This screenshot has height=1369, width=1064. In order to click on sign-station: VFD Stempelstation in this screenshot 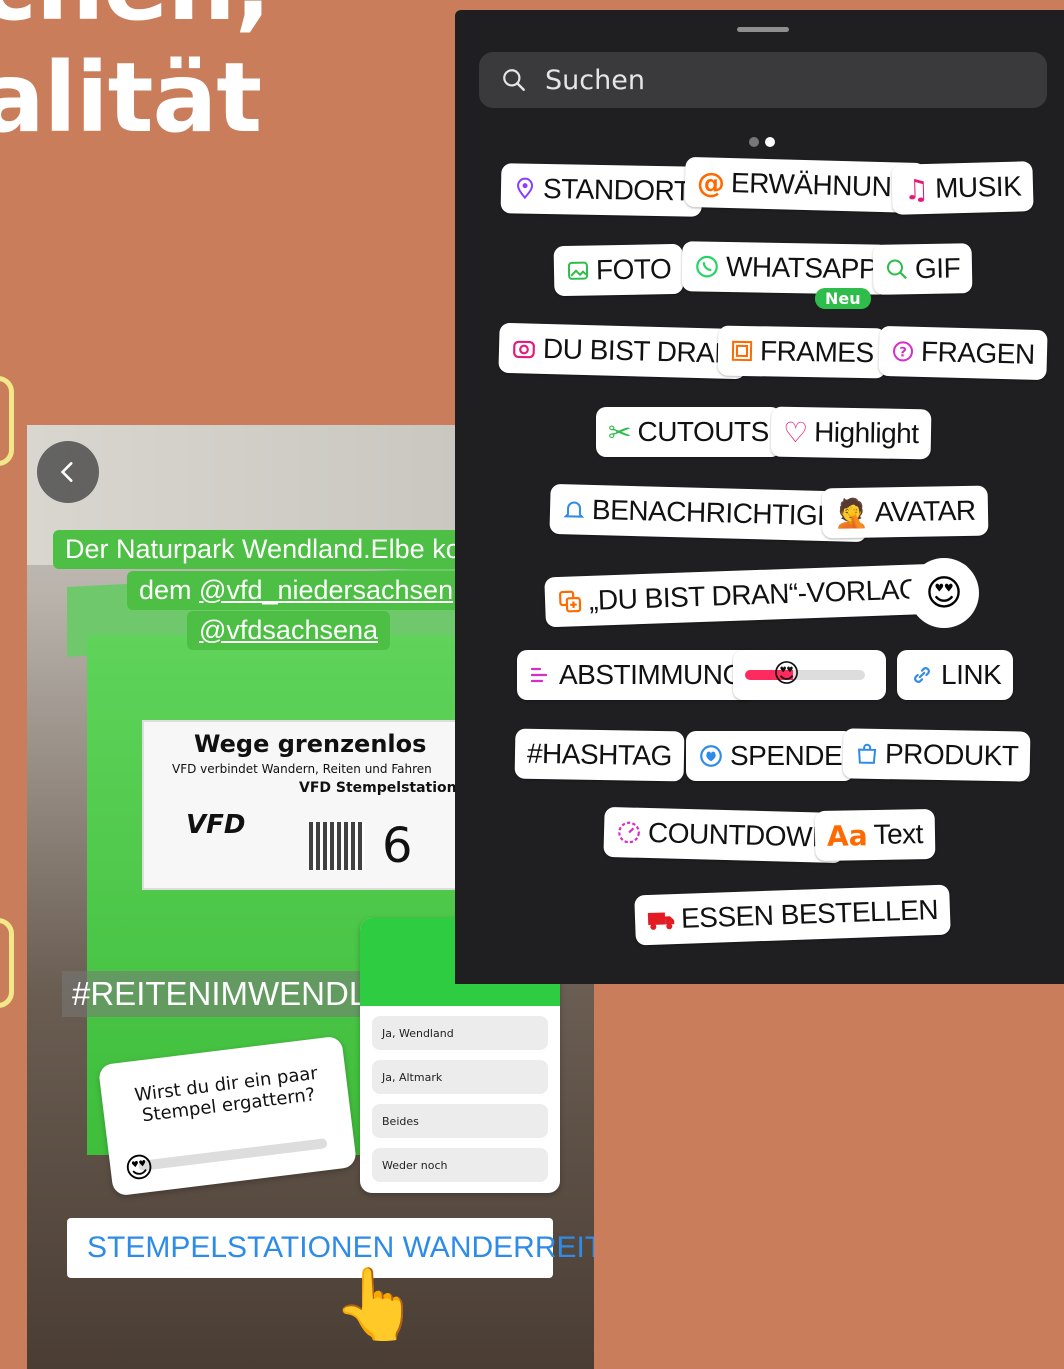, I will do `click(378, 788)`.